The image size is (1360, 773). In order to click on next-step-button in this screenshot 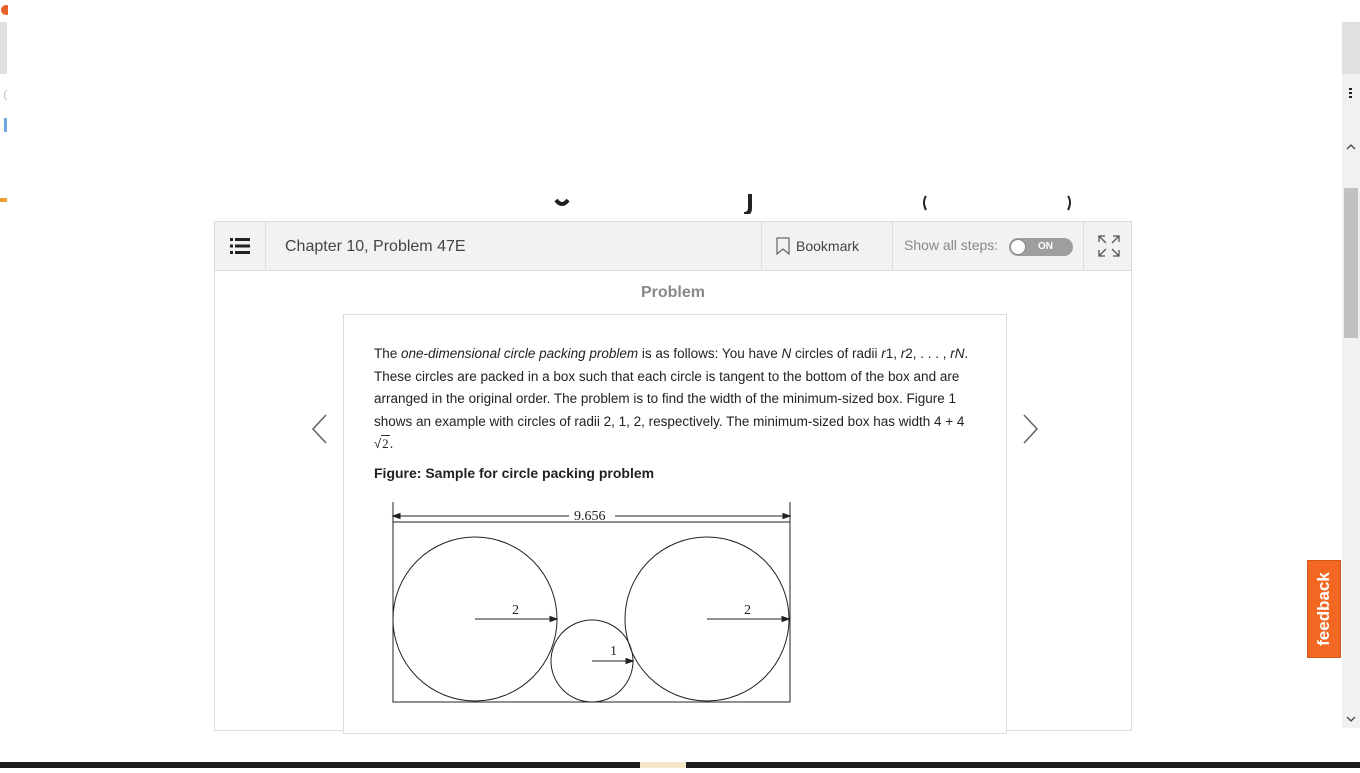, I will do `click(1030, 431)`.